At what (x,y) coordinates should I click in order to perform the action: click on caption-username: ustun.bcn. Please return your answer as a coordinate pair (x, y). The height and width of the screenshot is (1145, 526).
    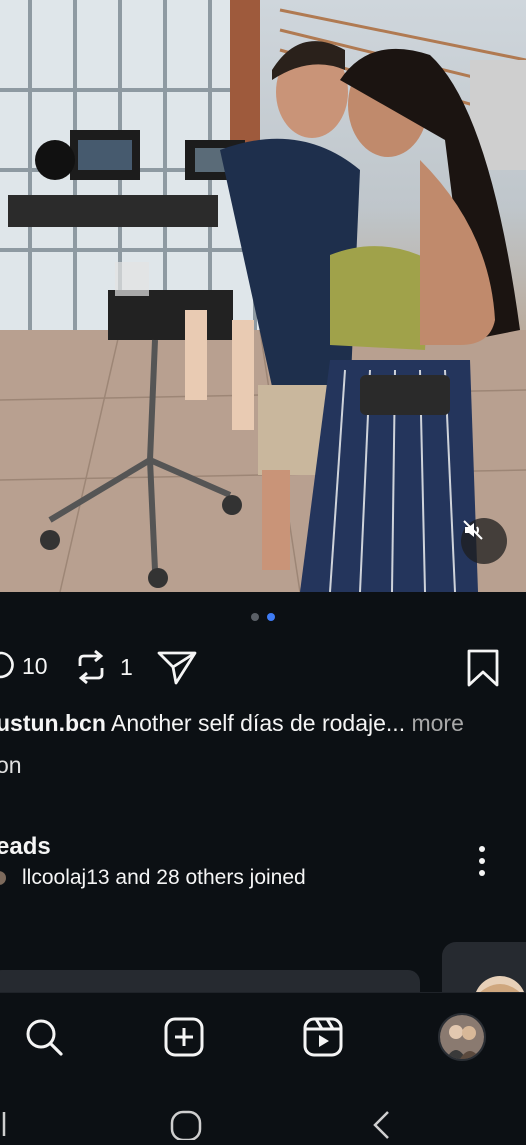
    Looking at the image, I should click on (53, 723).